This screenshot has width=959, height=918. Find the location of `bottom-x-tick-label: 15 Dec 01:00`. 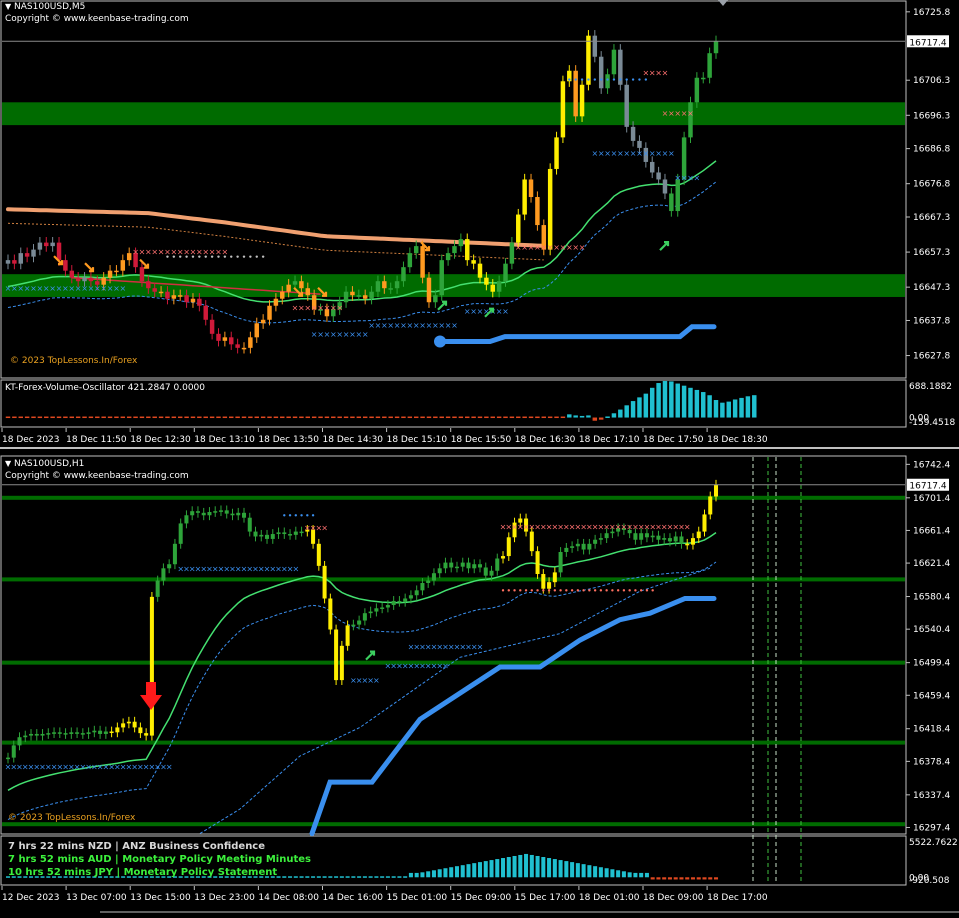

bottom-x-tick-label: 15 Dec 01:00 is located at coordinates (417, 898).